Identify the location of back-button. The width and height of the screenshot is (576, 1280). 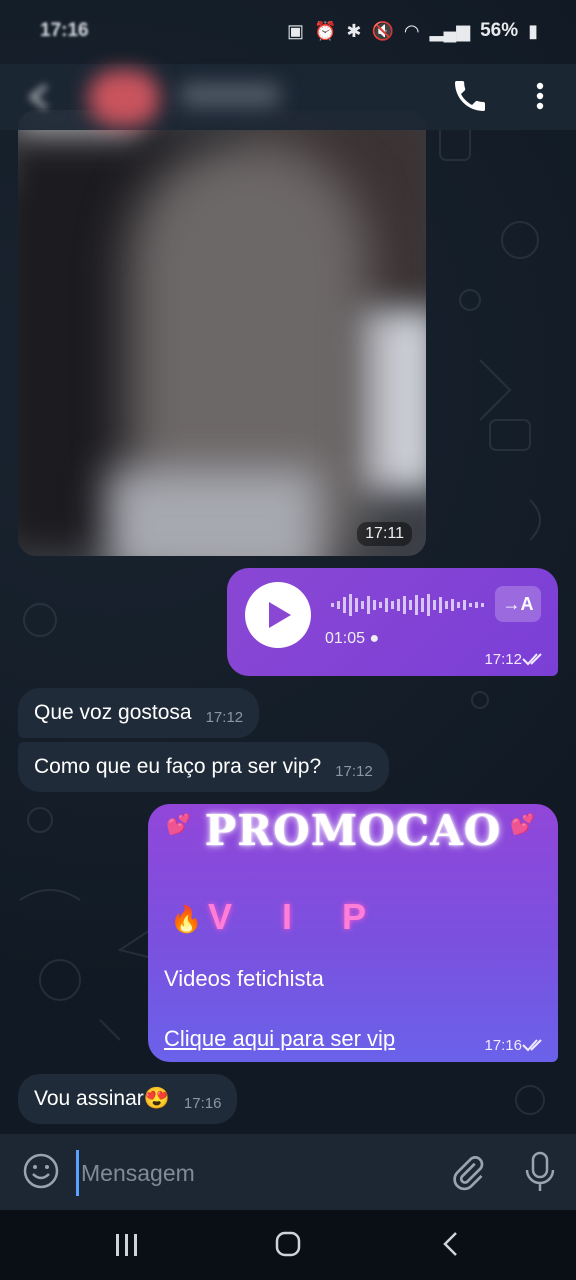
(39, 97).